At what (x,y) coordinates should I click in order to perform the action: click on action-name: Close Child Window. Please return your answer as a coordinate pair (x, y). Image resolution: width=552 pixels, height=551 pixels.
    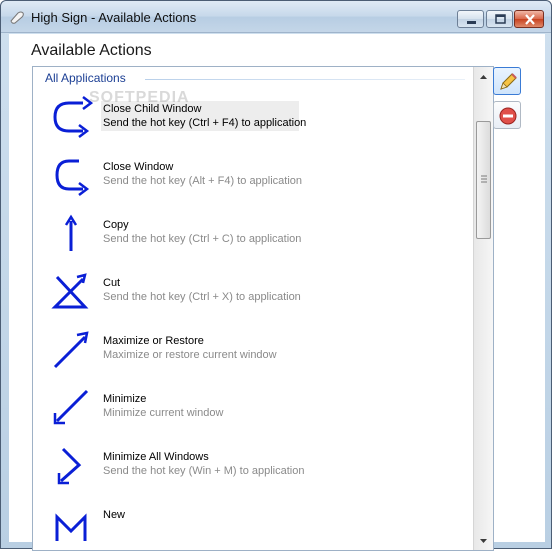
    Looking at the image, I should click on (152, 109).